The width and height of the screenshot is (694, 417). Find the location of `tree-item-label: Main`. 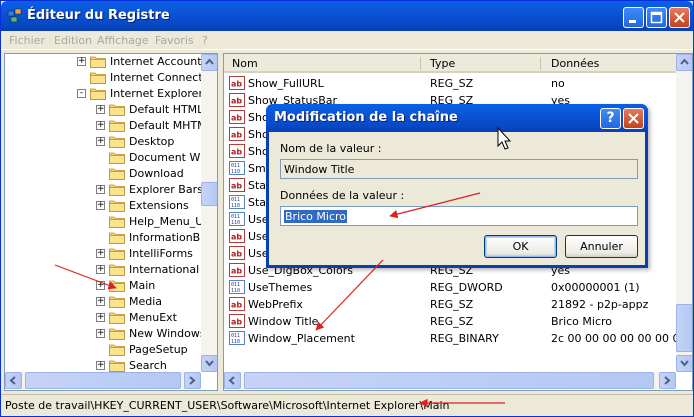

tree-item-label: Main is located at coordinates (142, 285).